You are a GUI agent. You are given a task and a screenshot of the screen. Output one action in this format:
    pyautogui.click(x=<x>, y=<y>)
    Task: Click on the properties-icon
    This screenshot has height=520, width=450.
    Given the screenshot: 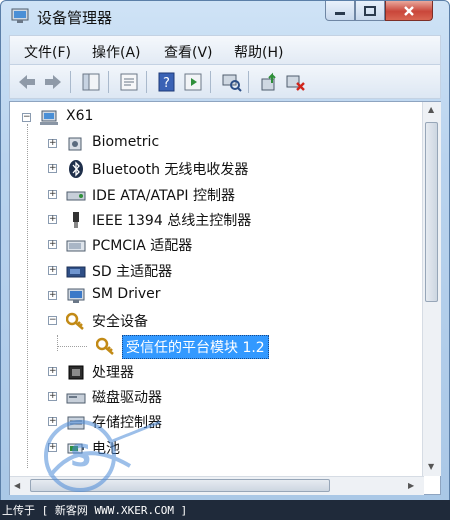 What is the action you would take?
    pyautogui.click(x=129, y=82)
    